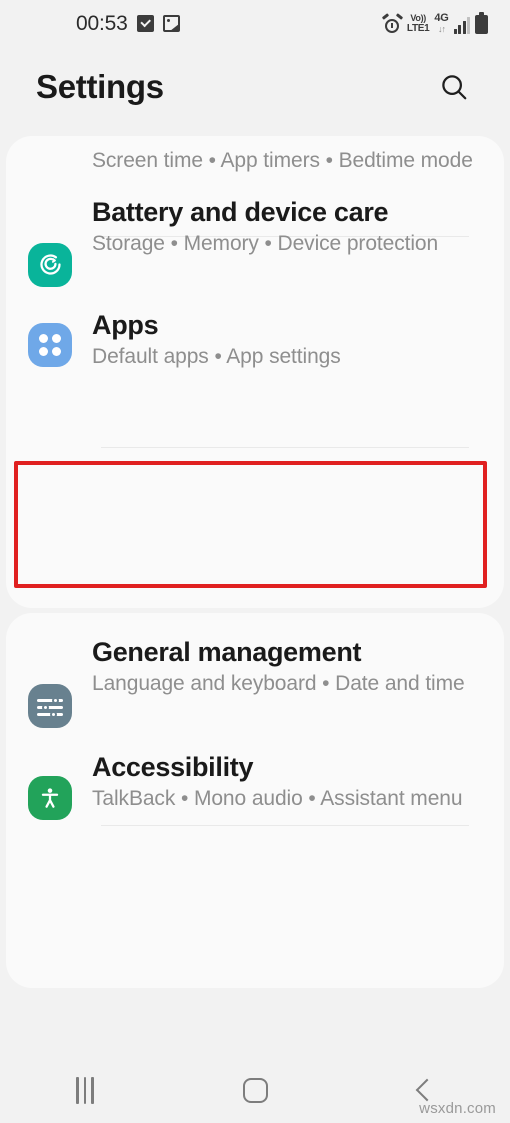  What do you see at coordinates (278, 684) in the screenshot?
I see `settings-item-subtitle: Language and keyboard • Date and time` at bounding box center [278, 684].